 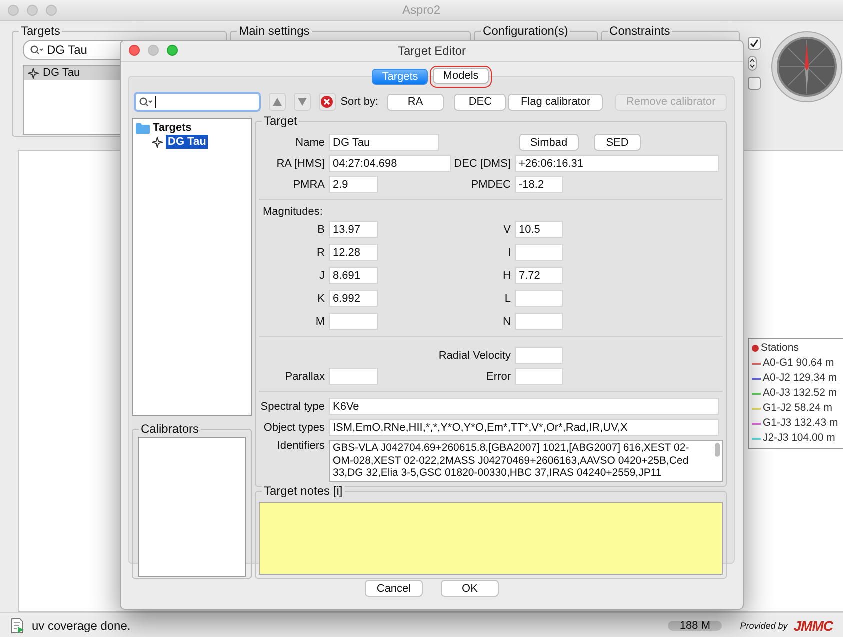 I want to click on text-field: 12.28, so click(x=353, y=252).